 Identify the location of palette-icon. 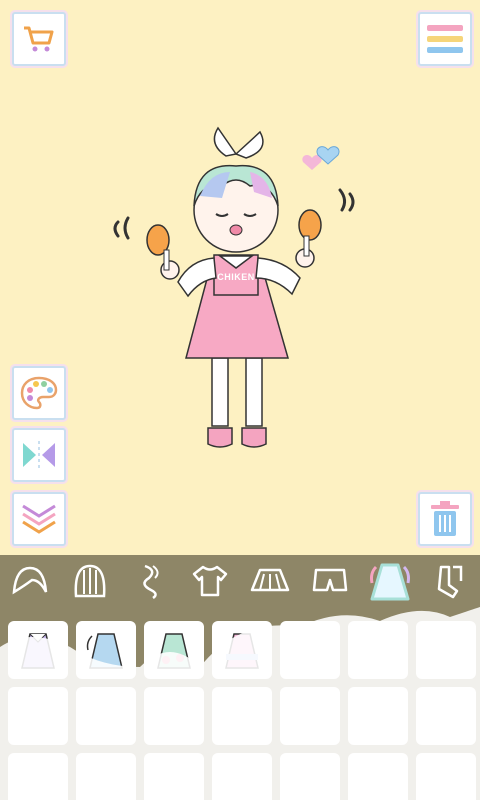
(39, 393).